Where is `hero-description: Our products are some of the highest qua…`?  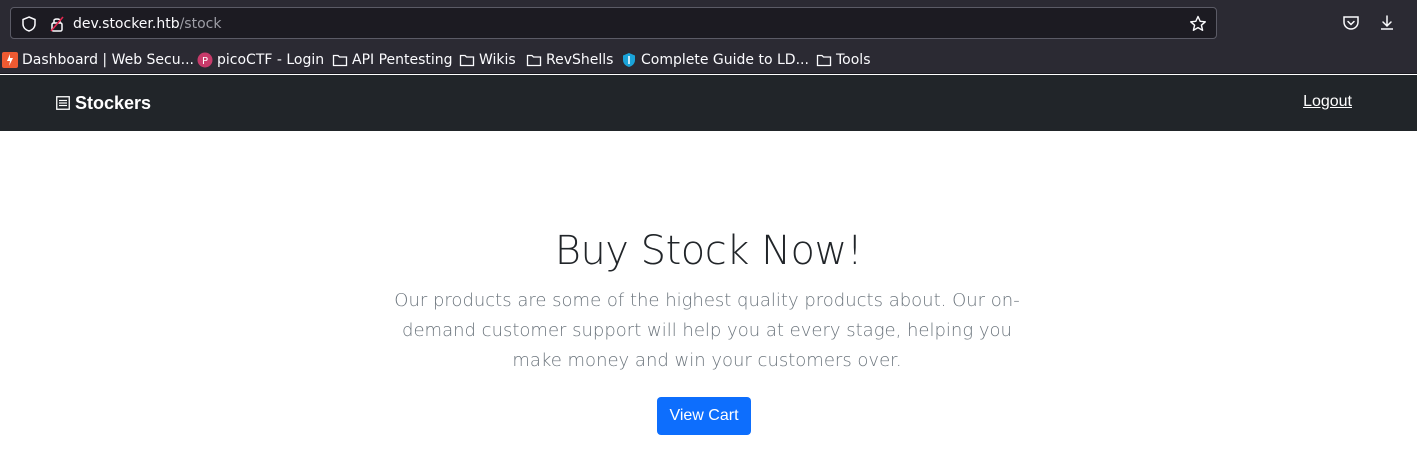 hero-description: Our products are some of the highest qua… is located at coordinates (707, 330).